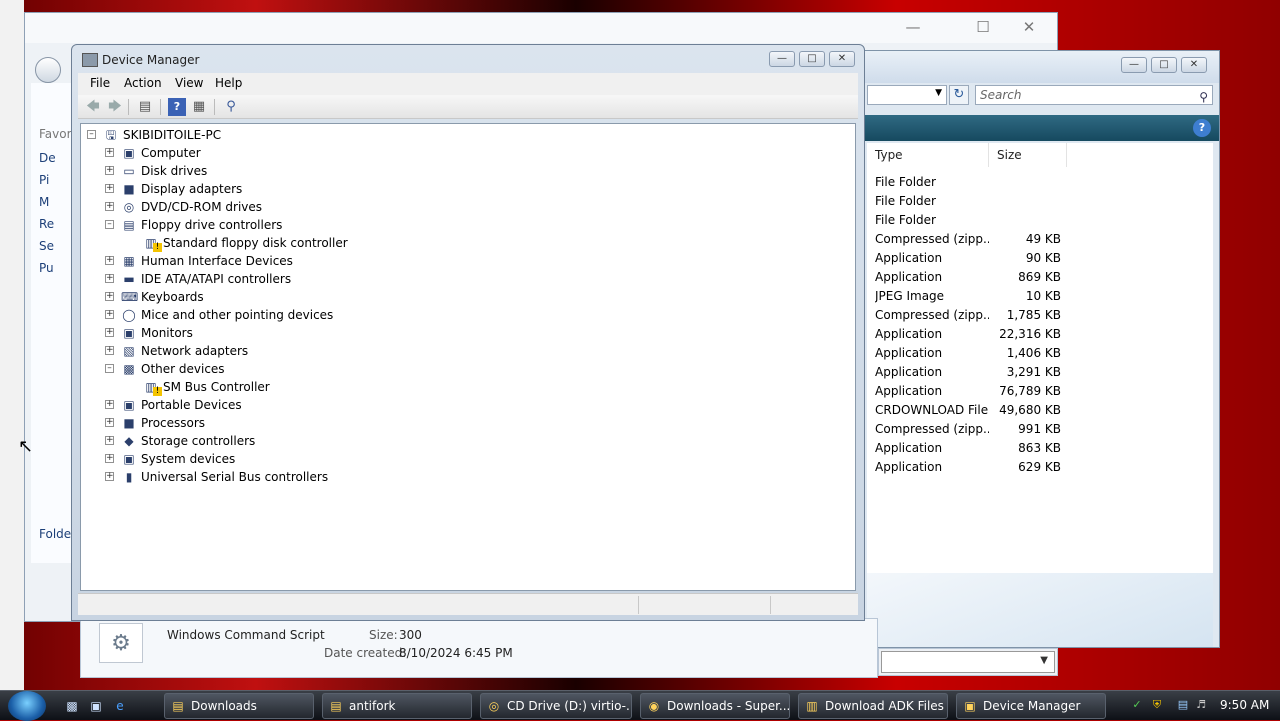  What do you see at coordinates (1094, 95) in the screenshot?
I see `search-input: Search ⚲` at bounding box center [1094, 95].